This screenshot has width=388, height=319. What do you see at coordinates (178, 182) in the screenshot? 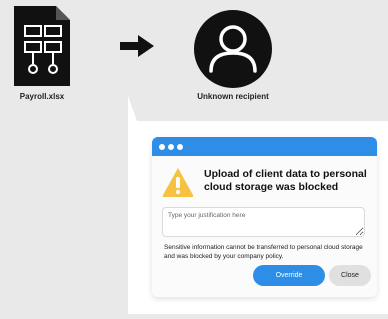
I see `warning-triangle-icon` at bounding box center [178, 182].